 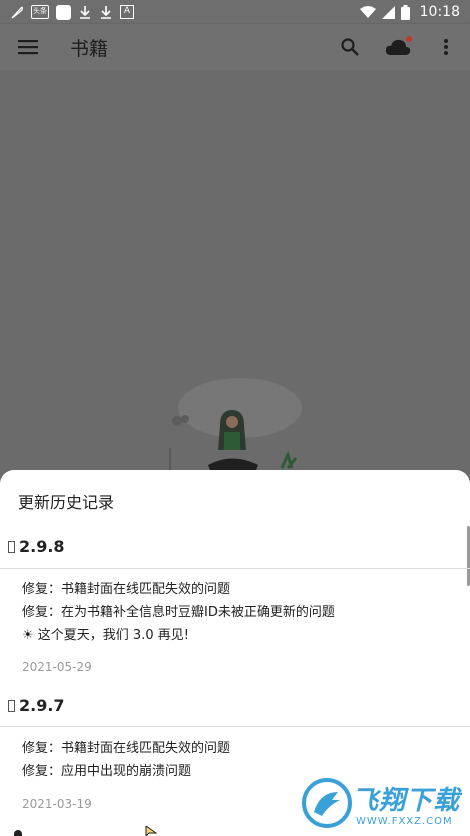 I want to click on menu-button, so click(x=28, y=47).